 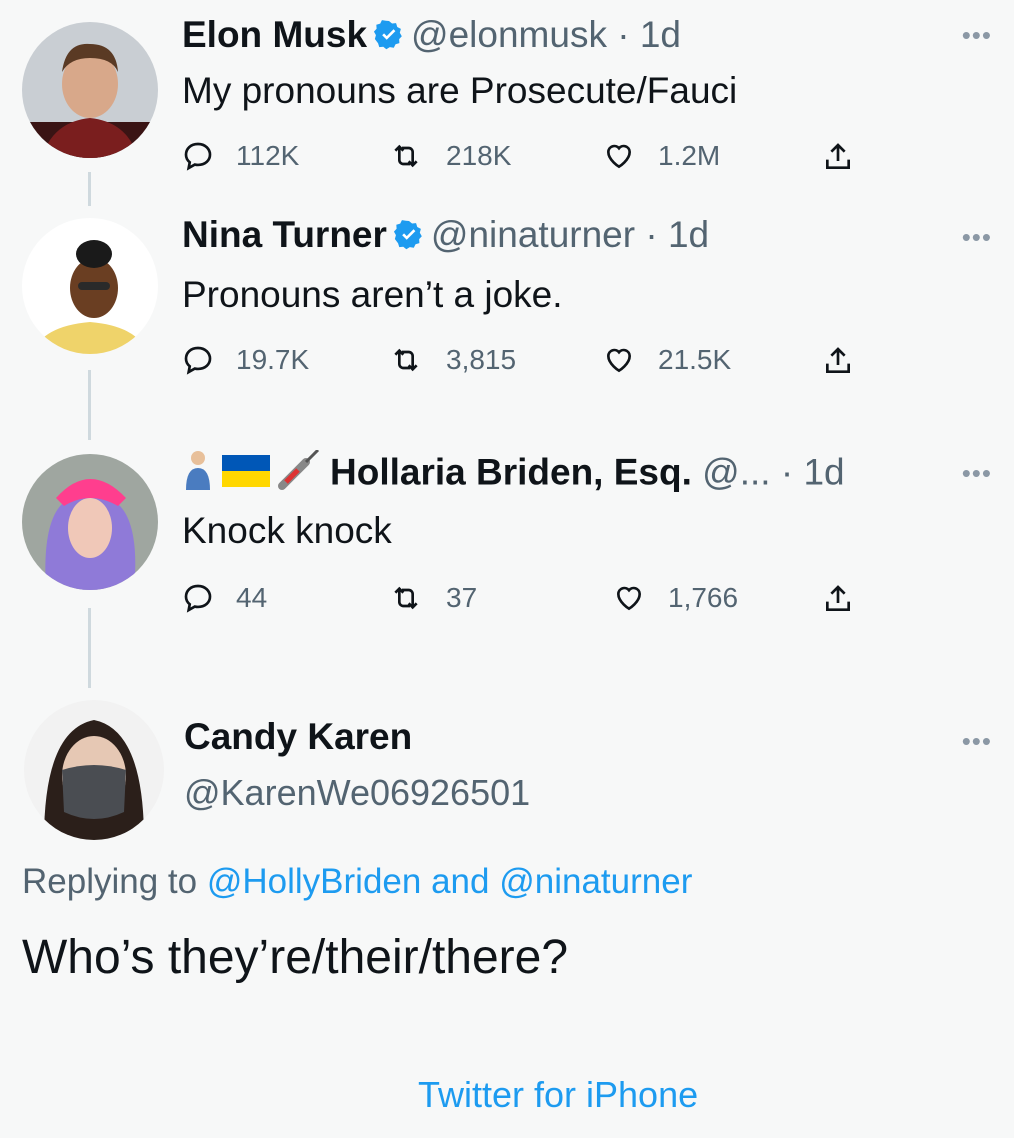 I want to click on tweet-header: Elon Musk @elonmusk · 1d, so click(x=431, y=37).